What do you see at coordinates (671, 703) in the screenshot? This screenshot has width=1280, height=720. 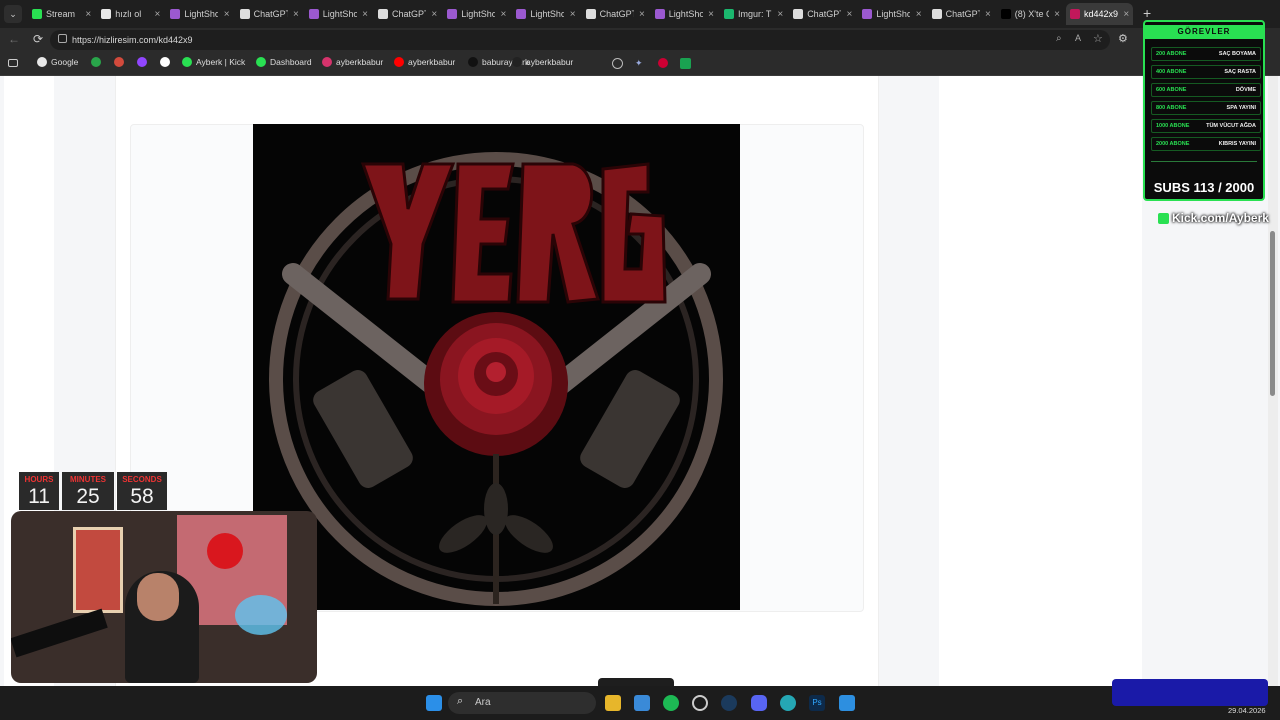 I see `spotify-icon` at bounding box center [671, 703].